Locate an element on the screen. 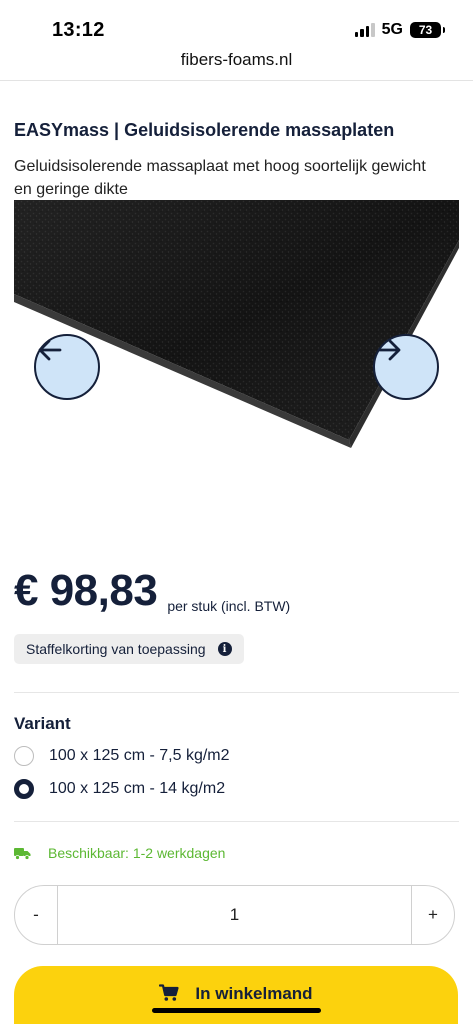 This screenshot has height=1024, width=473. variant-option-14: 100 x 125 cm - 14 kg/m2 is located at coordinates (119, 789).